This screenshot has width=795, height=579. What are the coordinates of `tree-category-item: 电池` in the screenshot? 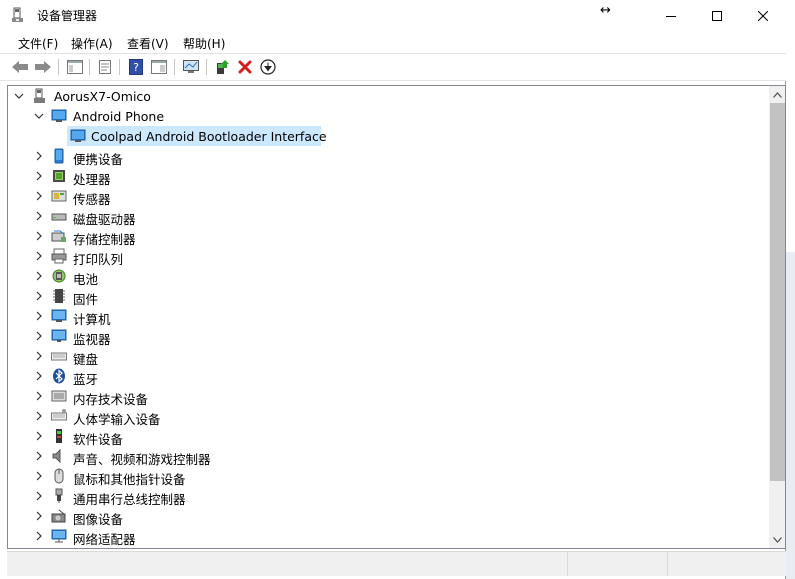 It's located at (388, 276).